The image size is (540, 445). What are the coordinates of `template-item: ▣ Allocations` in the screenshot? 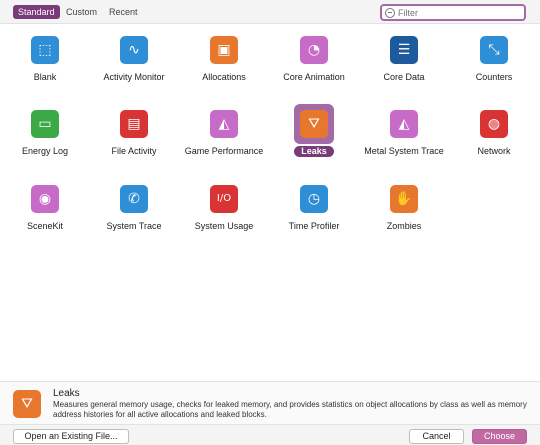 It's located at (224, 56).